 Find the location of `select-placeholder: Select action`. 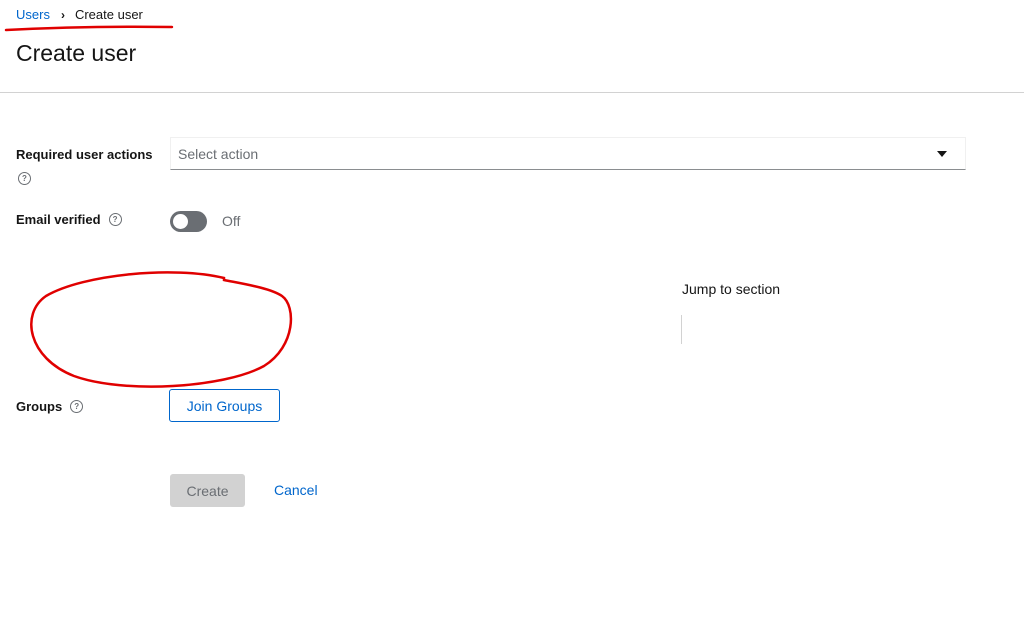

select-placeholder: Select action is located at coordinates (218, 154).